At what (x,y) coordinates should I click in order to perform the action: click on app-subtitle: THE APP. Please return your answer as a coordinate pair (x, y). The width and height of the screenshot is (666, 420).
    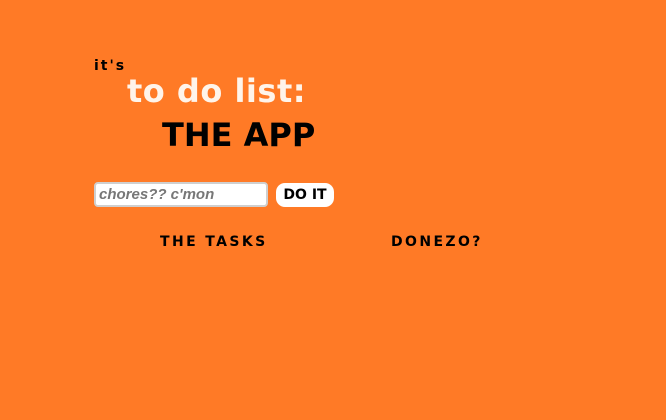
    Looking at the image, I should click on (239, 135).